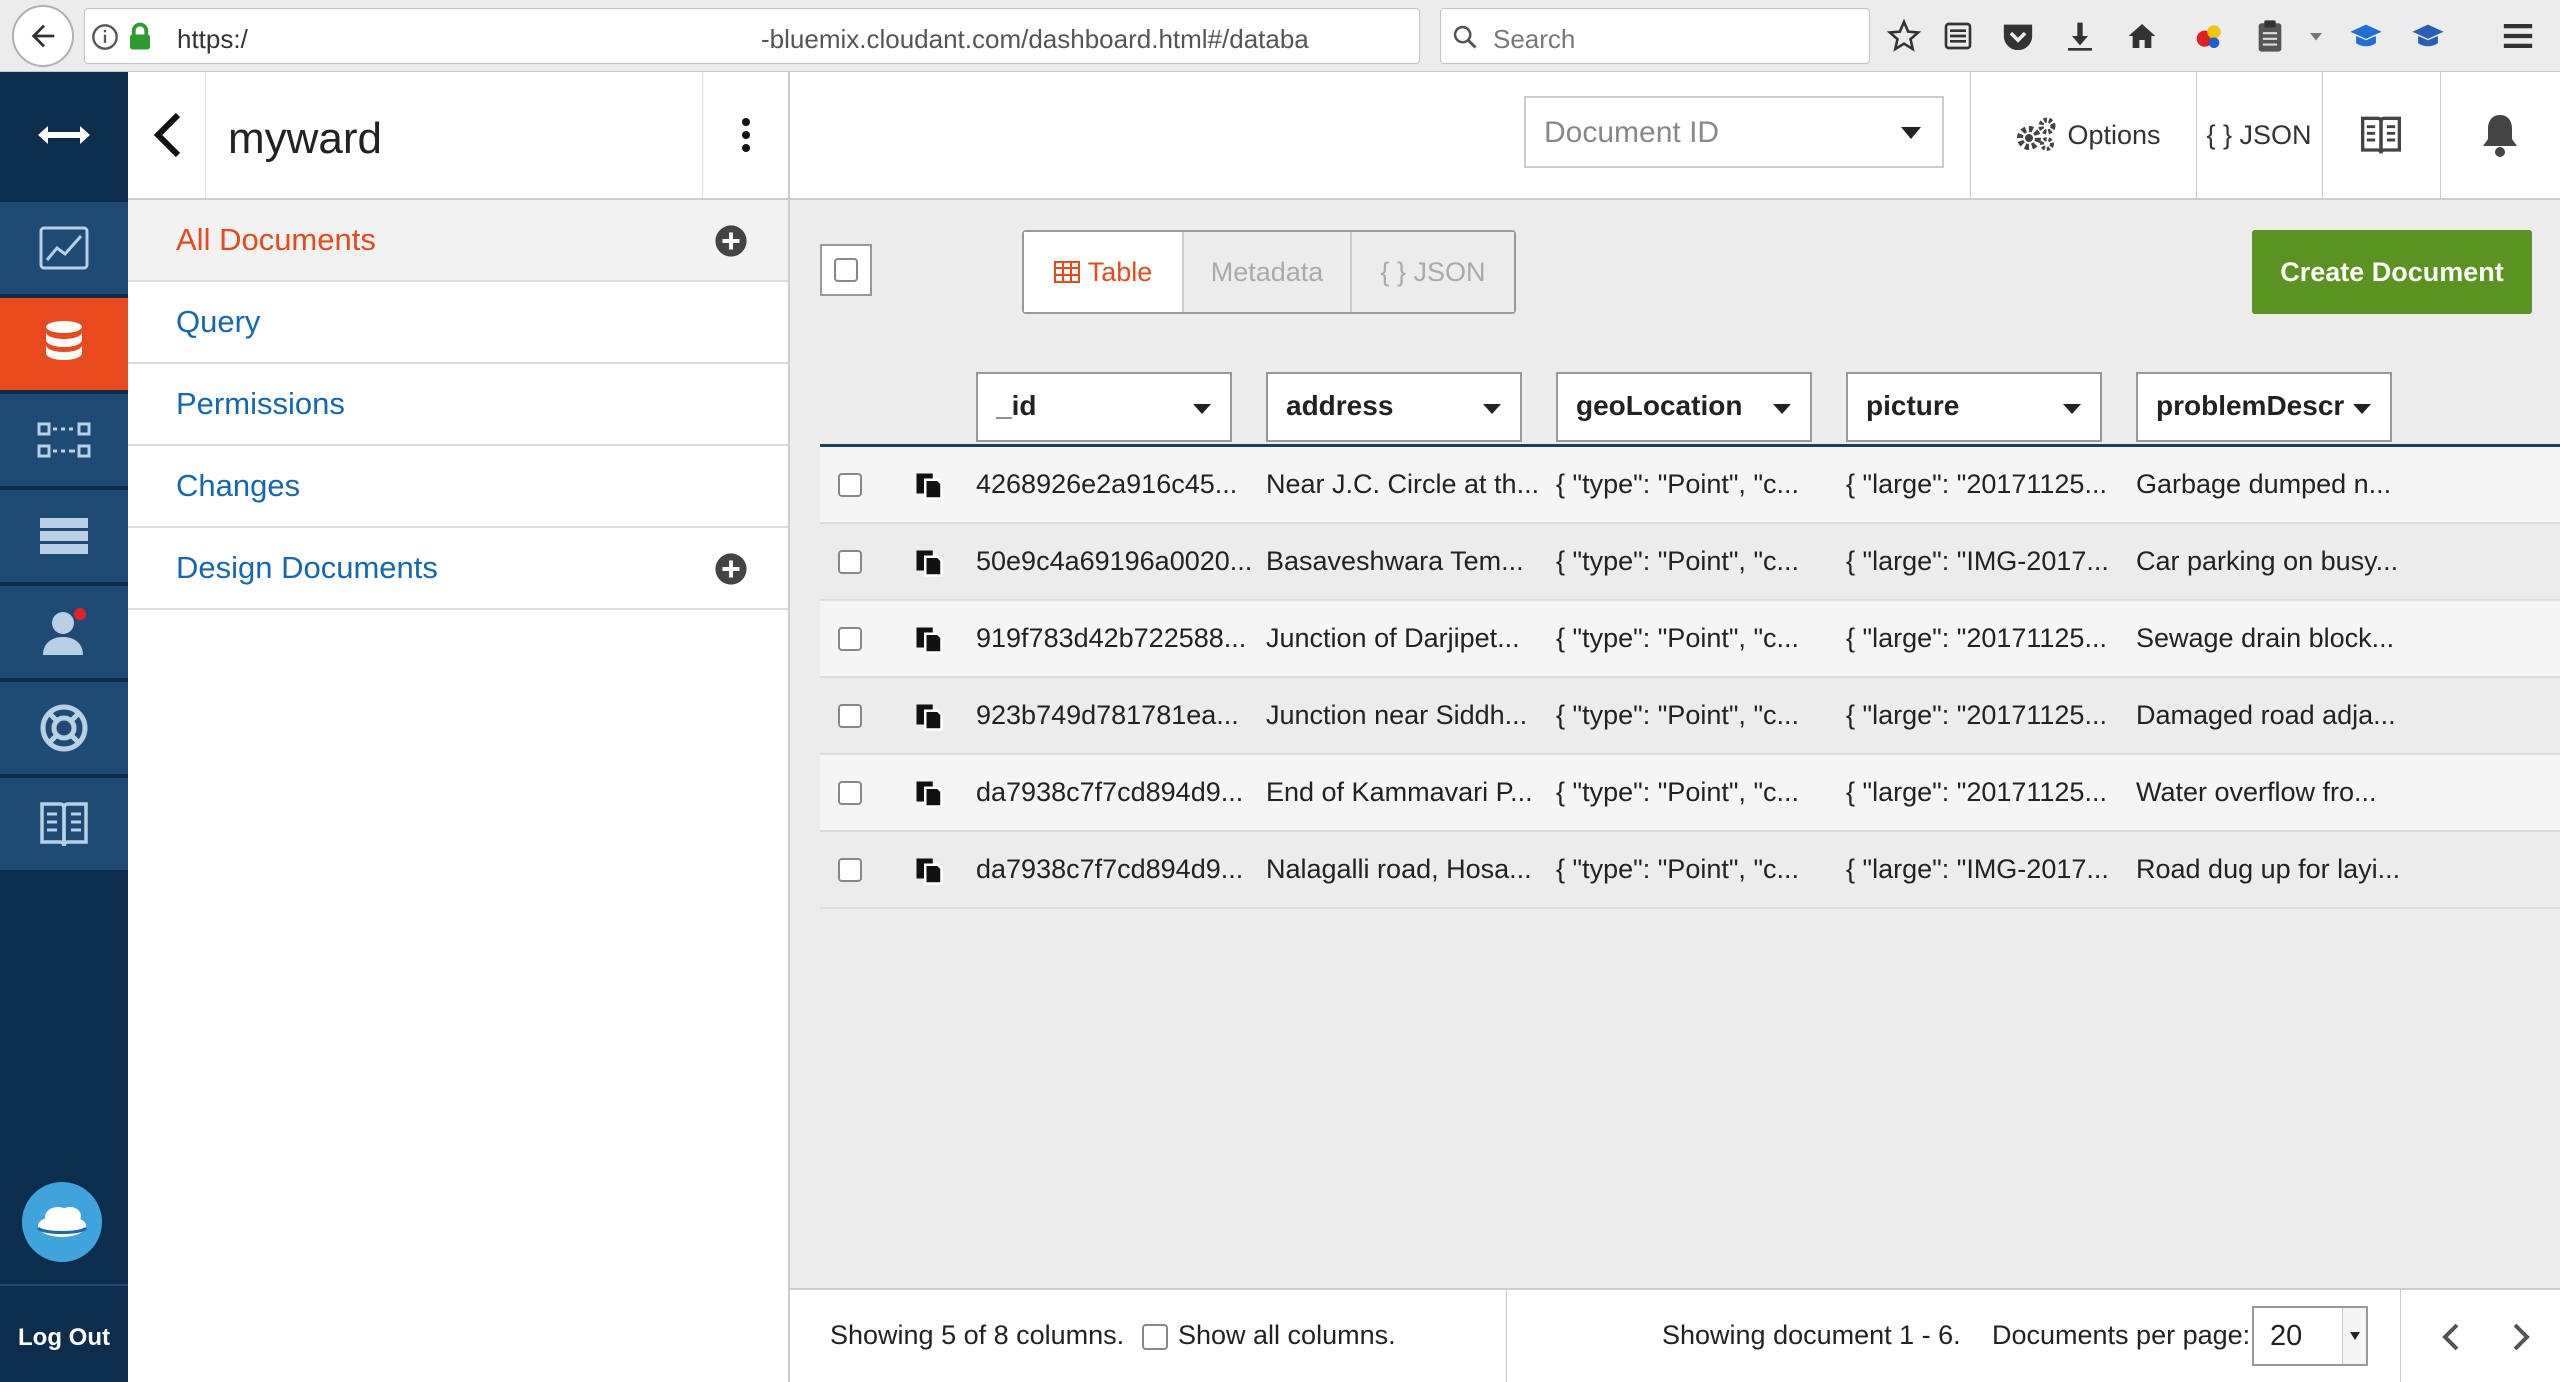 The height and width of the screenshot is (1382, 2560). Describe the element at coordinates (2310, 1336) in the screenshot. I see `per-page-select: 20` at that location.